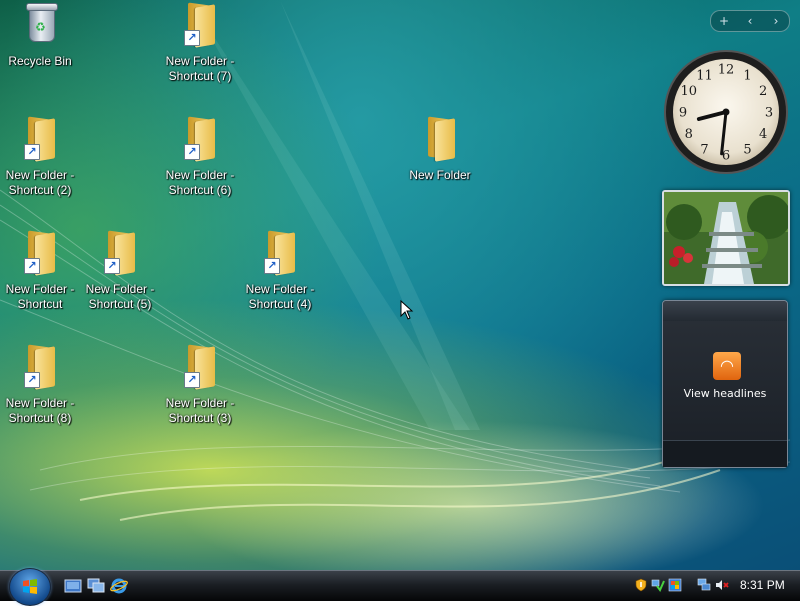  I want to click on icon-label: New Folder, so click(440, 175).